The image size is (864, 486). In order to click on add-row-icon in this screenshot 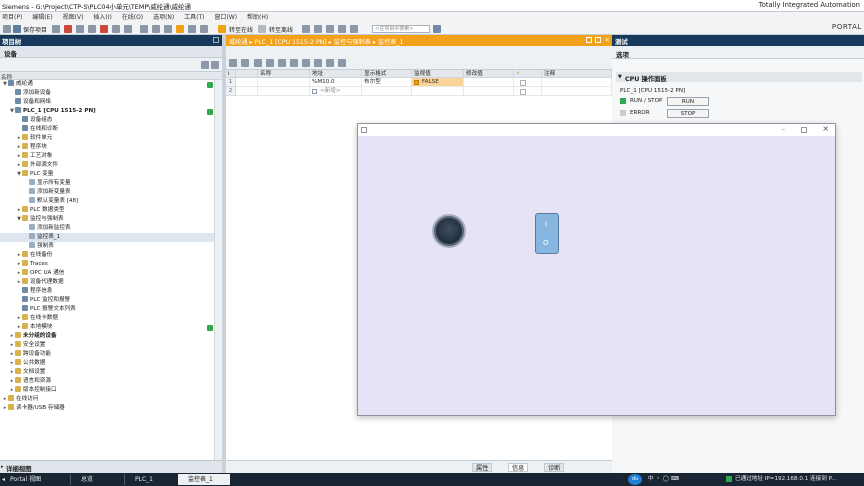, I will do `click(245, 63)`.